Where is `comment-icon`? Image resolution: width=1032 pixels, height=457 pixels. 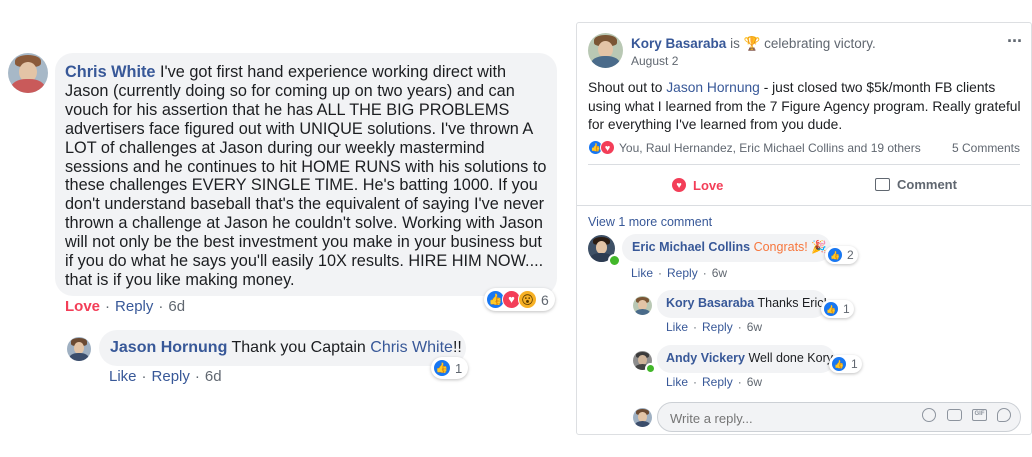 comment-icon is located at coordinates (882, 184).